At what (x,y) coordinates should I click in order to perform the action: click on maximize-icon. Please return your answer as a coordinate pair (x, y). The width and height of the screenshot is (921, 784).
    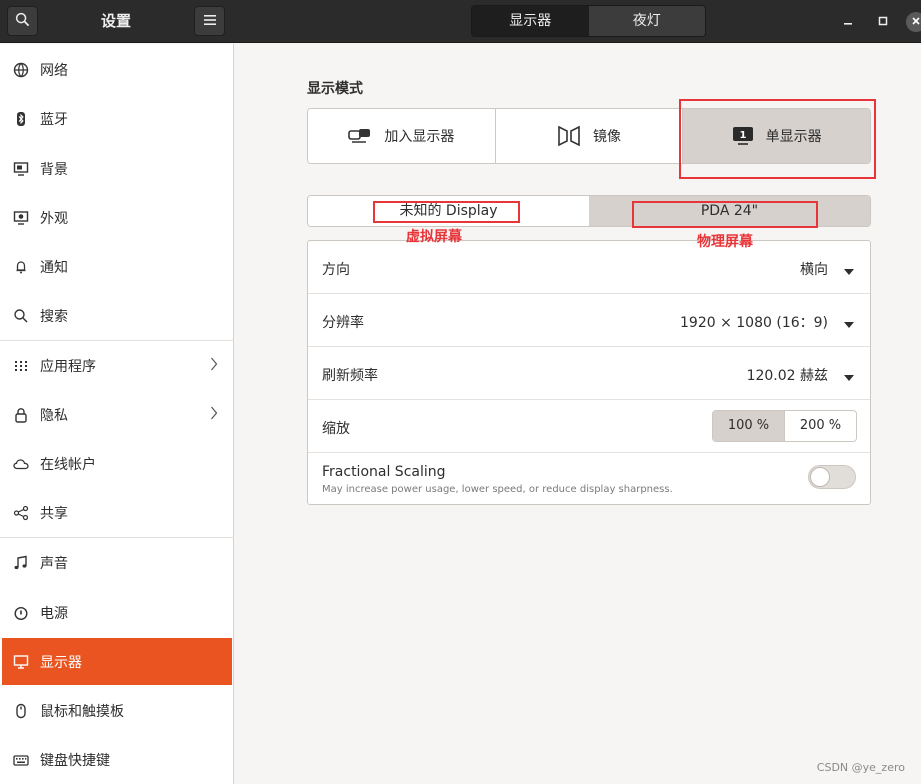
    Looking at the image, I should click on (883, 22).